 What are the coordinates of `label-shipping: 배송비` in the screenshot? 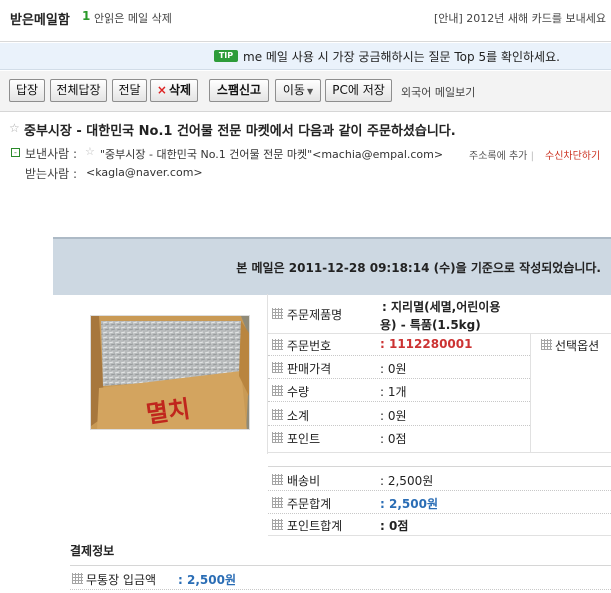 It's located at (304, 481).